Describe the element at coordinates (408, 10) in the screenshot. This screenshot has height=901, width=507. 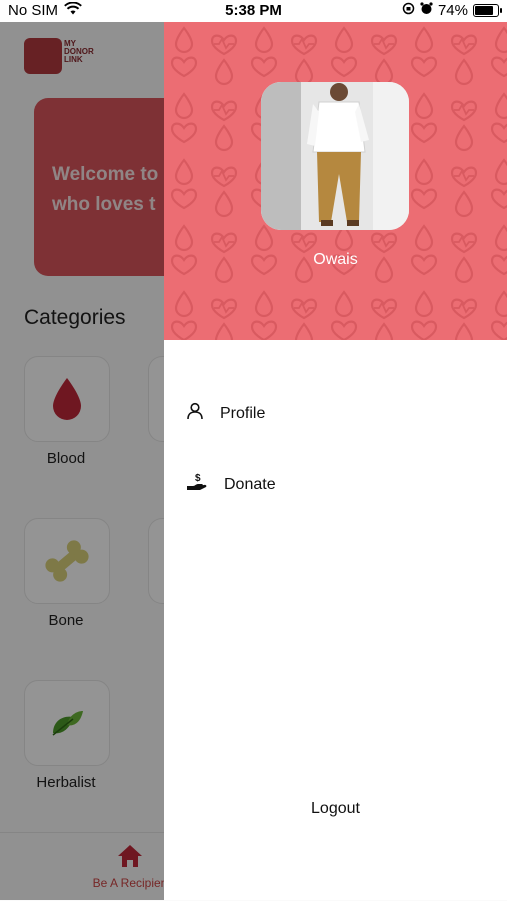
I see `orientation-lock-icon` at that location.